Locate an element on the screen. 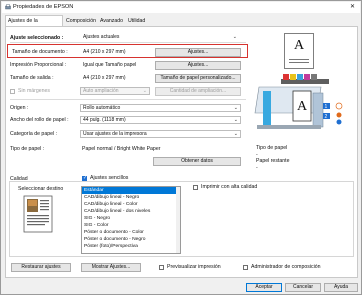 The width and height of the screenshot is (362, 295). administrador-label: Administrador de composición is located at coordinates (286, 267).